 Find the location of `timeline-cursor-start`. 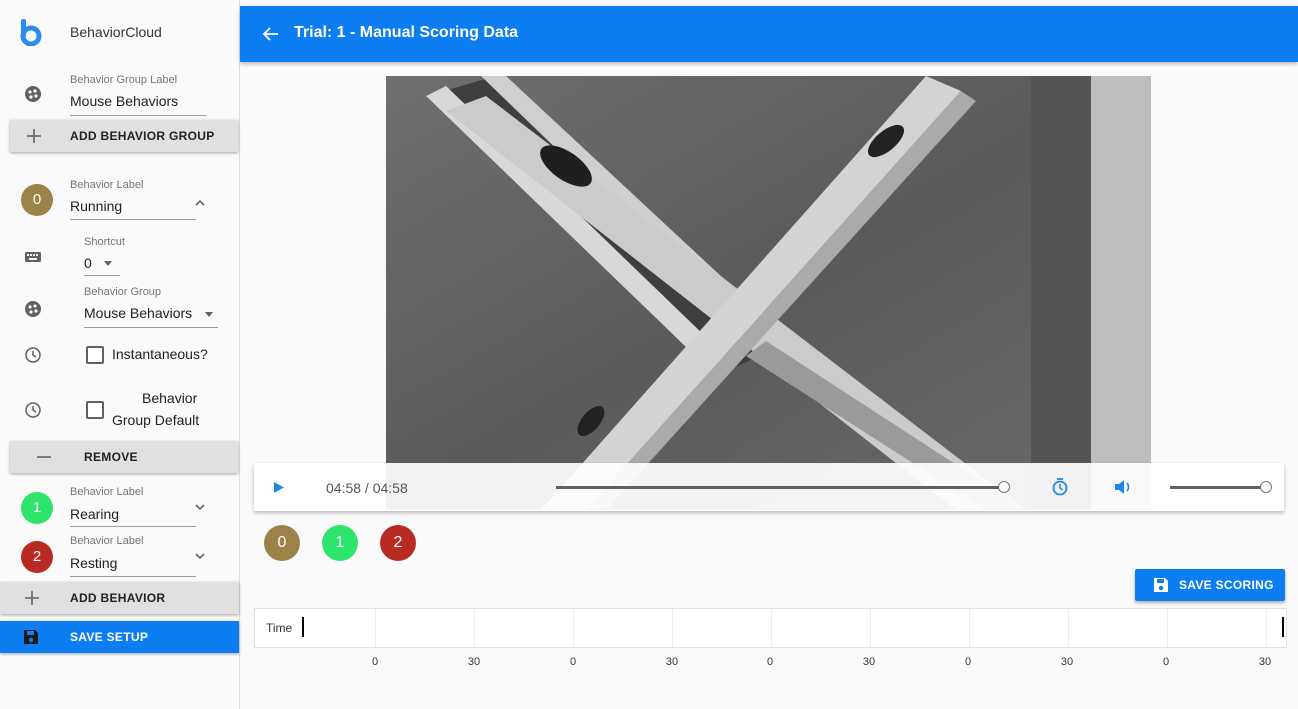

timeline-cursor-start is located at coordinates (303, 627).